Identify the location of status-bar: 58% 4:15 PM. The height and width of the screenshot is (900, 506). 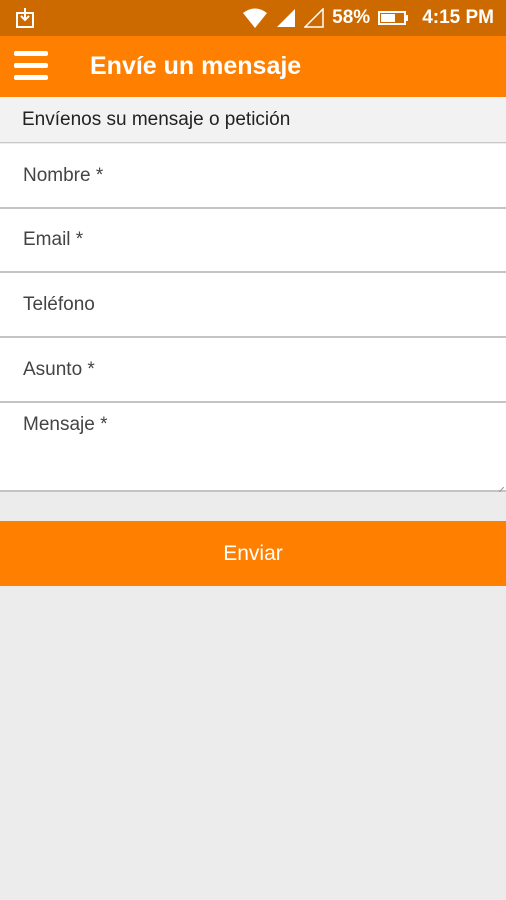
(253, 18).